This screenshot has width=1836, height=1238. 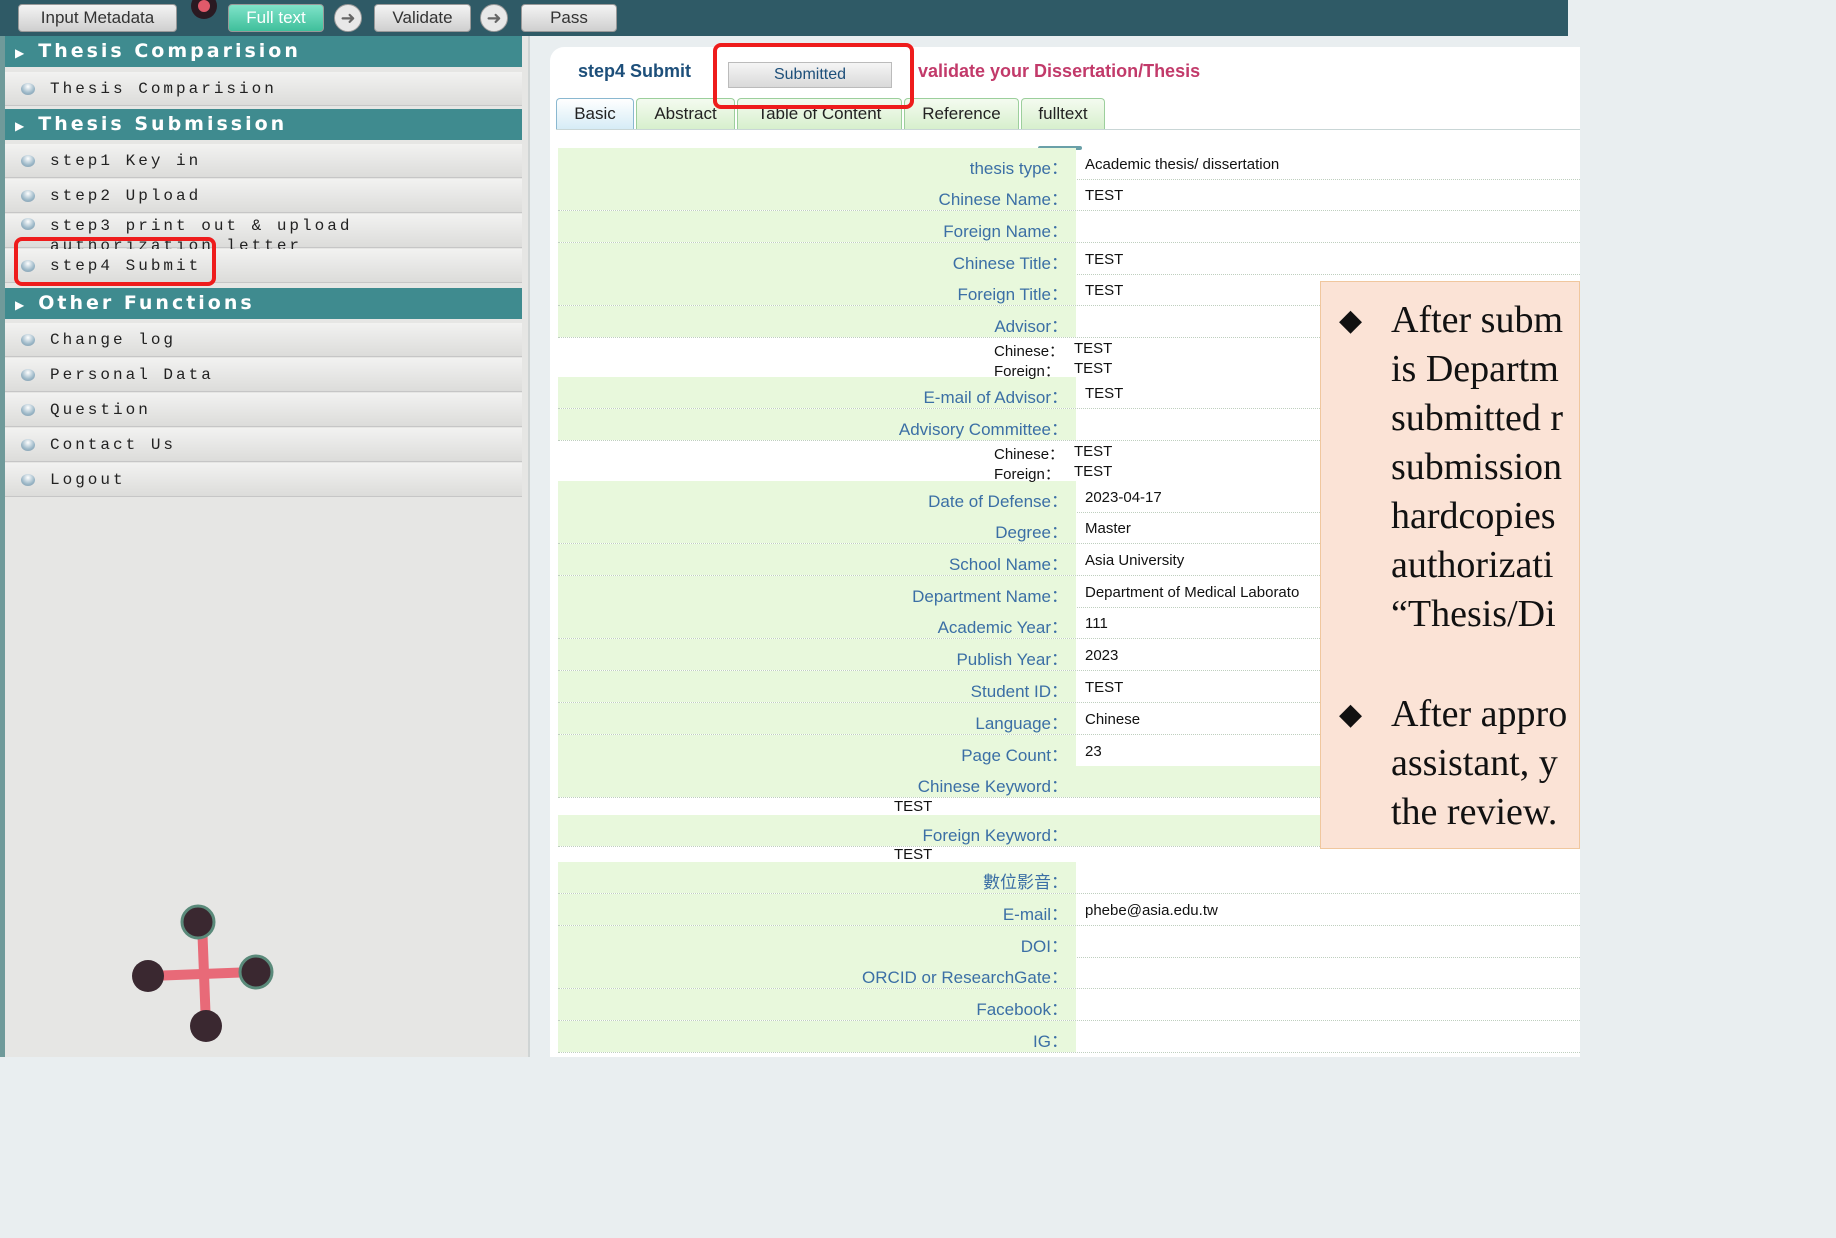 I want to click on field-label-cell: Student ID：, so click(x=817, y=686).